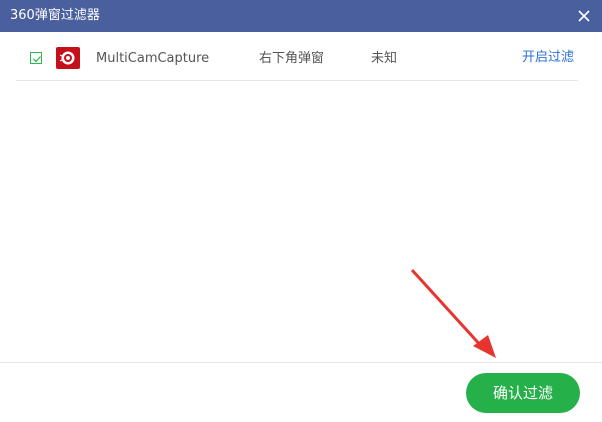  What do you see at coordinates (548, 58) in the screenshot?
I see `enable-filter-link: 开启过滤` at bounding box center [548, 58].